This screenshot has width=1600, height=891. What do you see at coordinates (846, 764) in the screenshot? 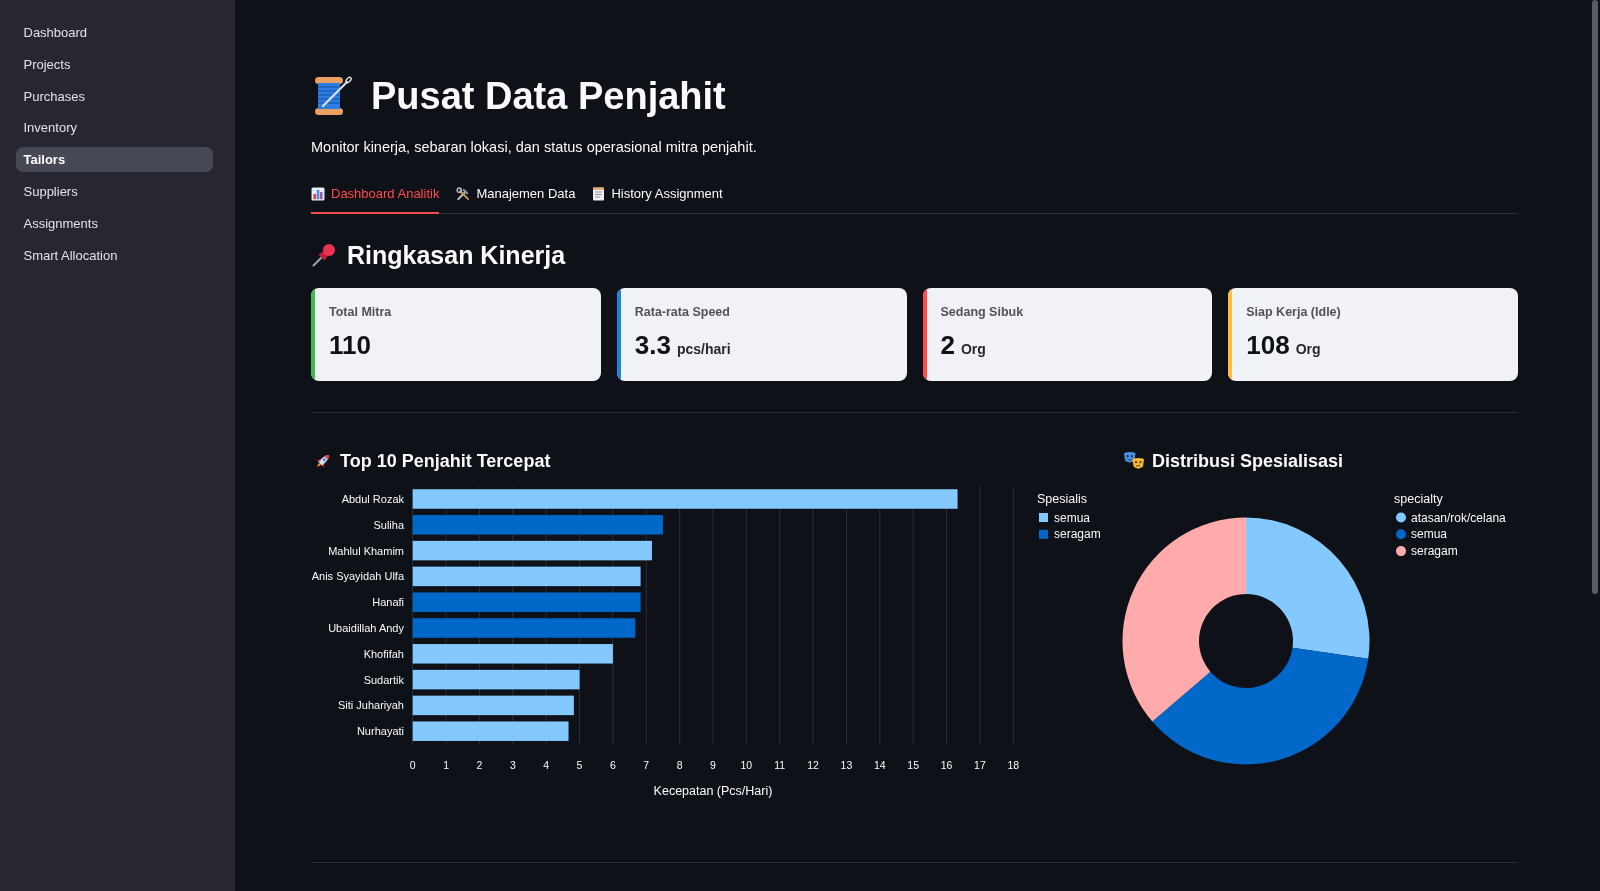
I see `tick-label: 13` at bounding box center [846, 764].